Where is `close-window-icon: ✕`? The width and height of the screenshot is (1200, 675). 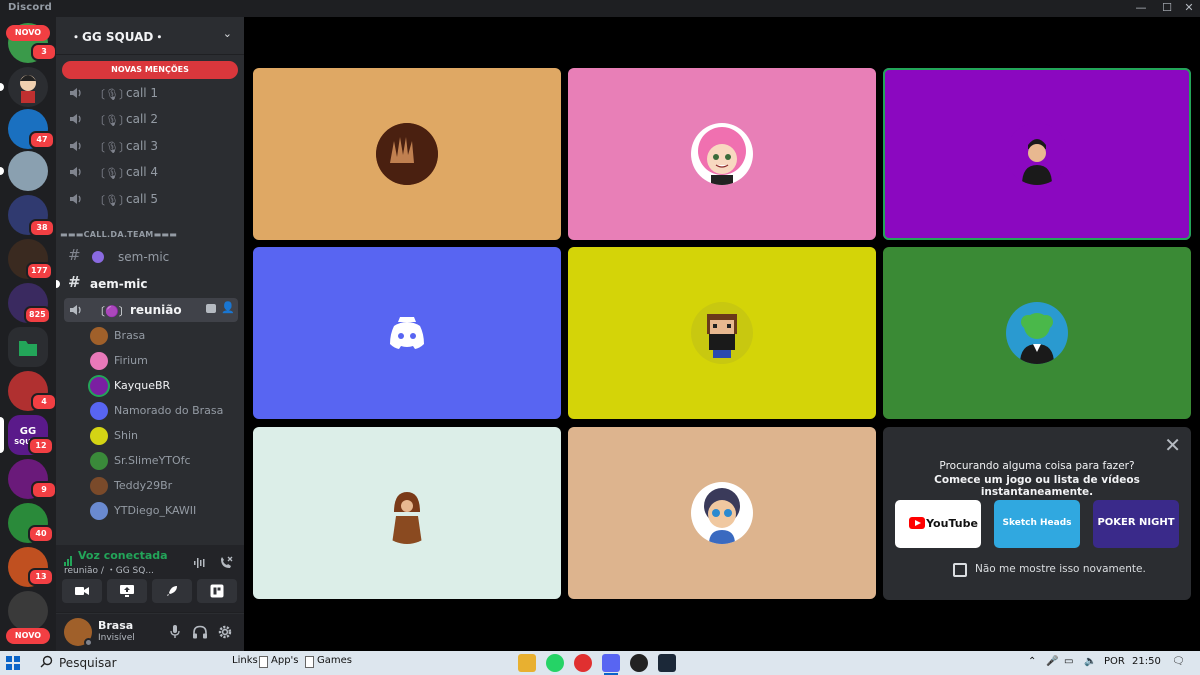 close-window-icon: ✕ is located at coordinates (1188, 8).